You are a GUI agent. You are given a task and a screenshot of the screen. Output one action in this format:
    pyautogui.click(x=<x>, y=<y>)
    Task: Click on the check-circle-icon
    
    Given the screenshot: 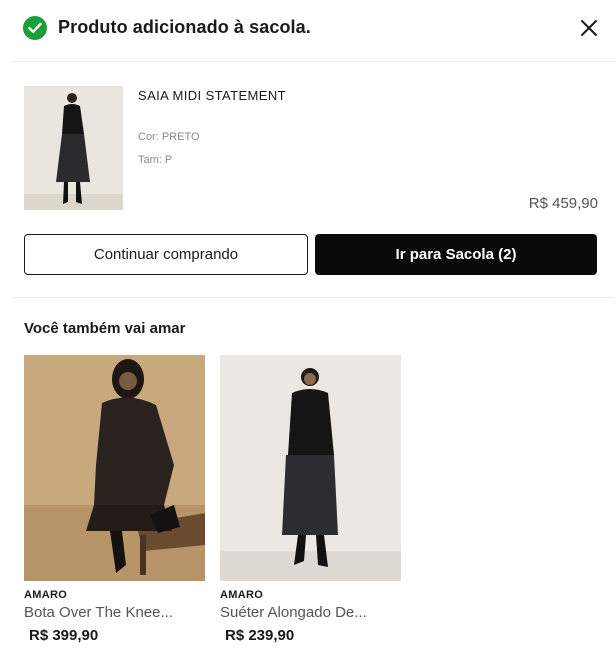 What is the action you would take?
    pyautogui.click(x=35, y=28)
    